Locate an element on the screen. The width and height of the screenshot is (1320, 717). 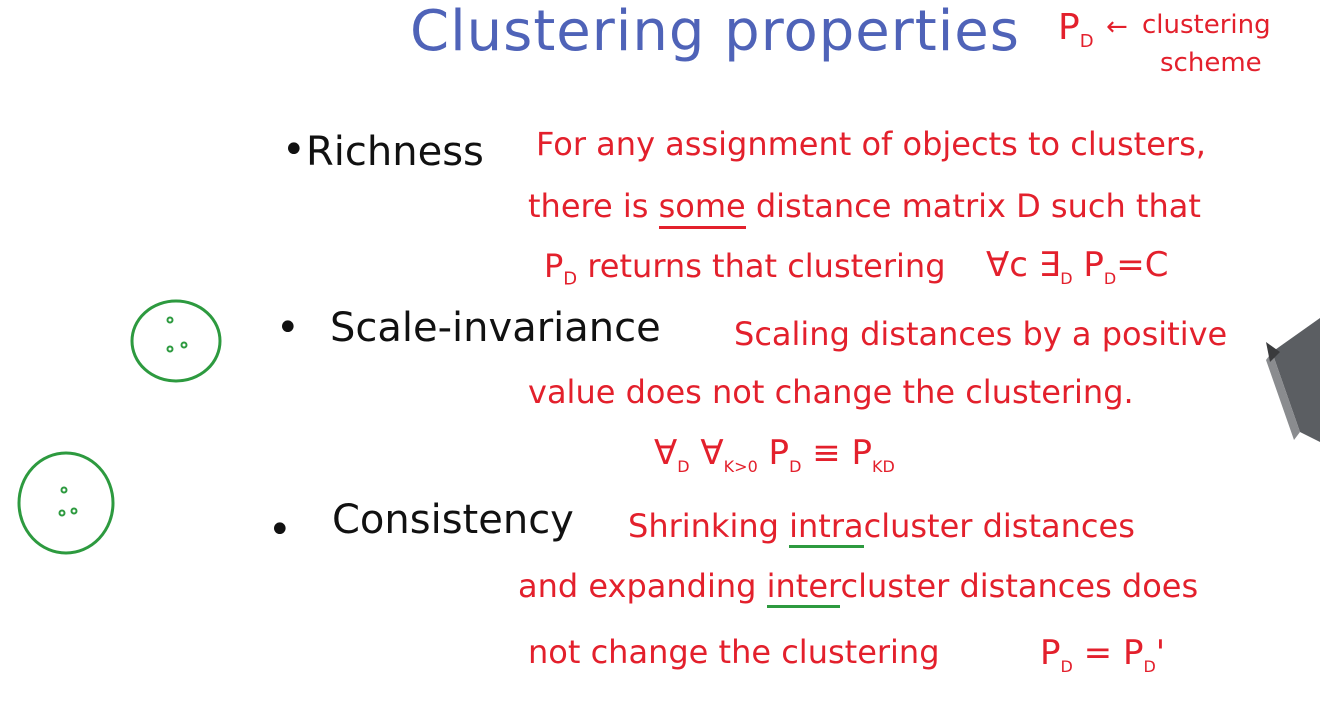
scale-invariance-sketch is located at coordinates (176, 341).